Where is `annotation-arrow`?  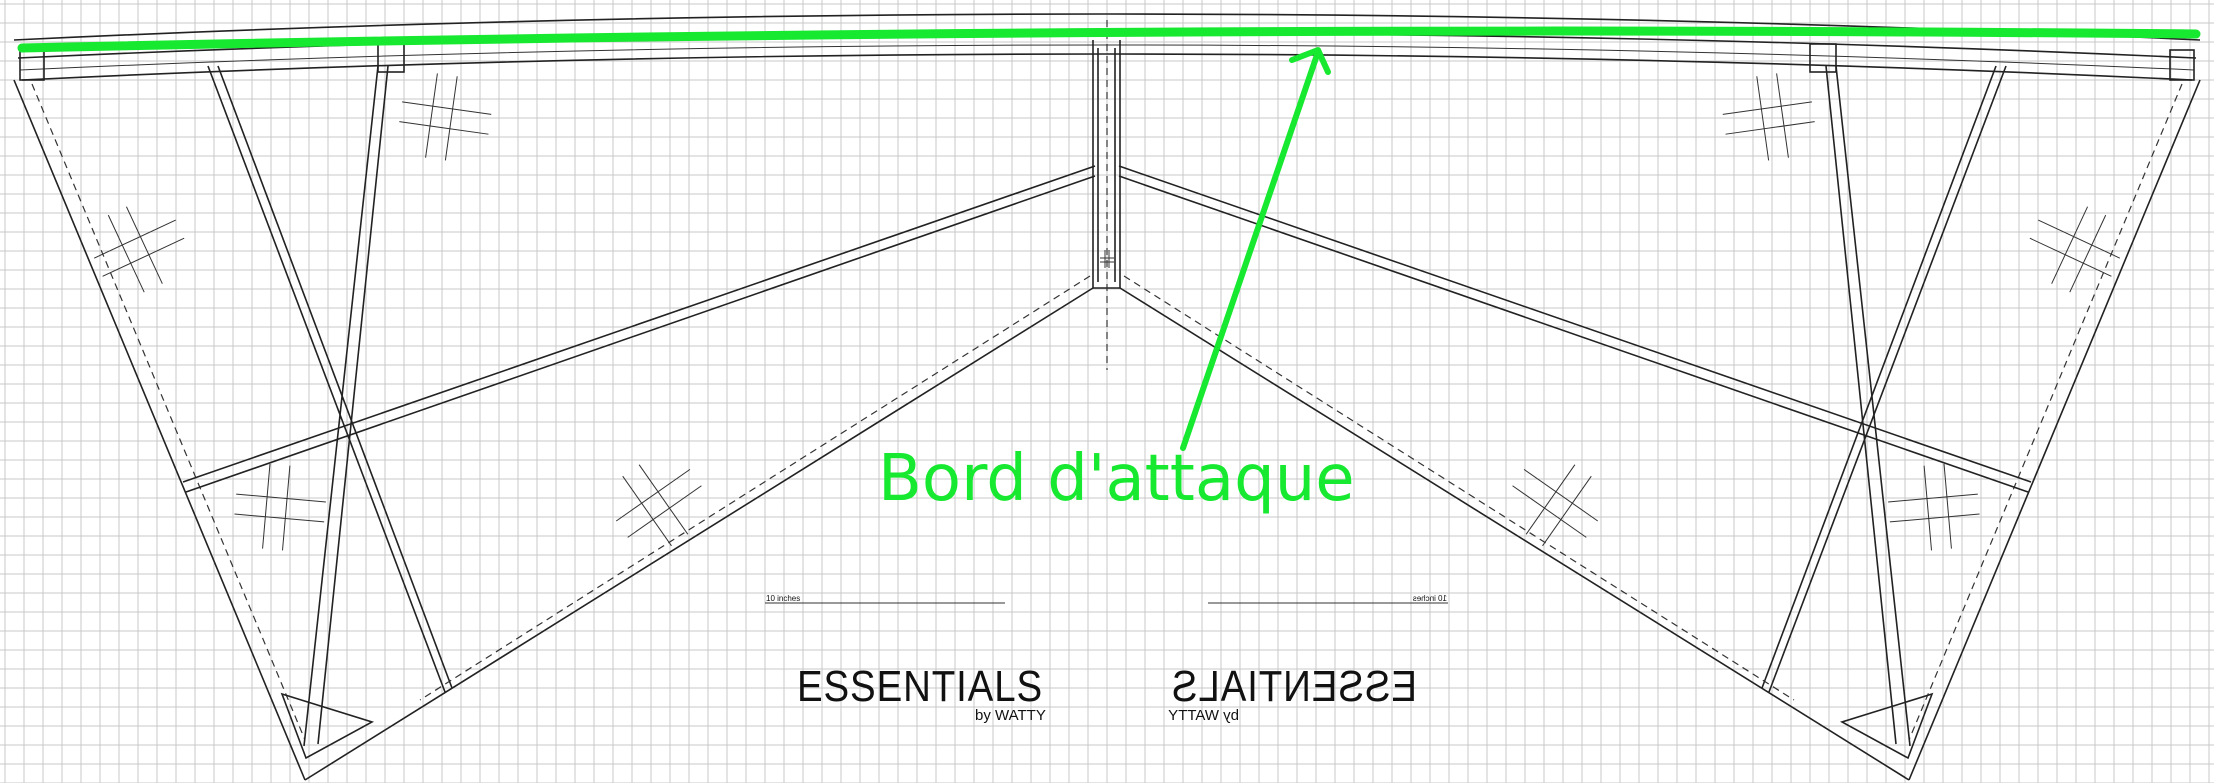
annotation-arrow is located at coordinates (1250, 250).